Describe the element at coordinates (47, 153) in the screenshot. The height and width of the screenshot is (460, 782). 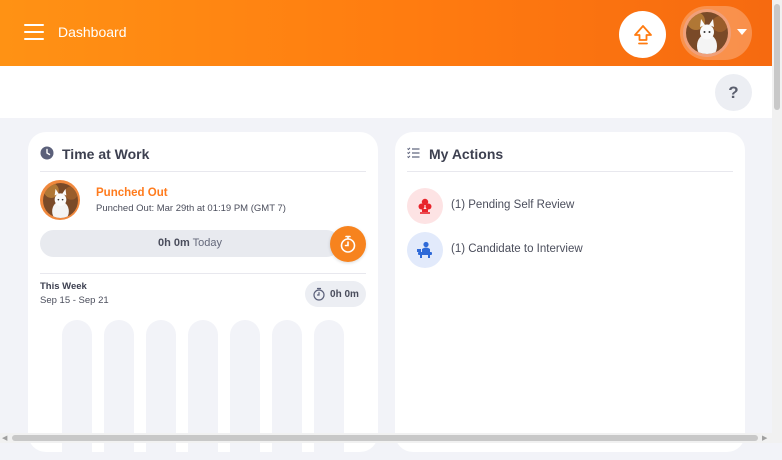
I see `clock-icon` at that location.